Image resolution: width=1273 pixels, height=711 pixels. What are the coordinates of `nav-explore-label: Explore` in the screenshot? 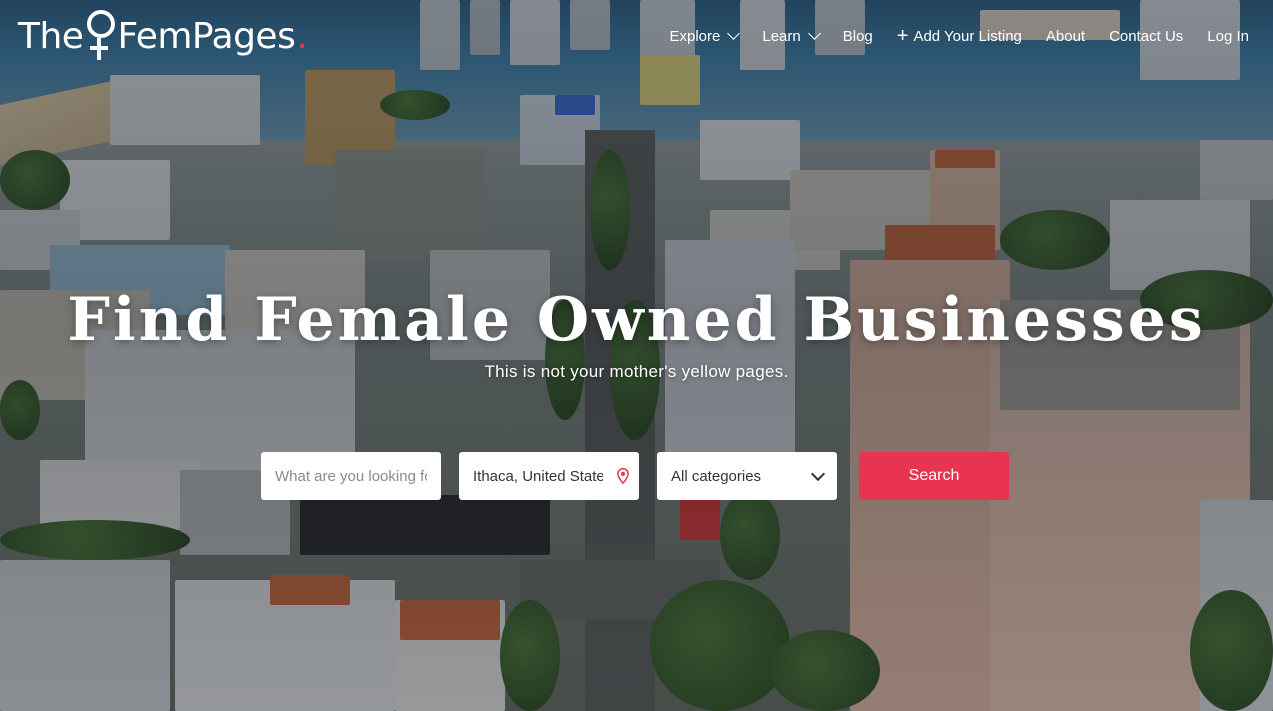 It's located at (695, 36).